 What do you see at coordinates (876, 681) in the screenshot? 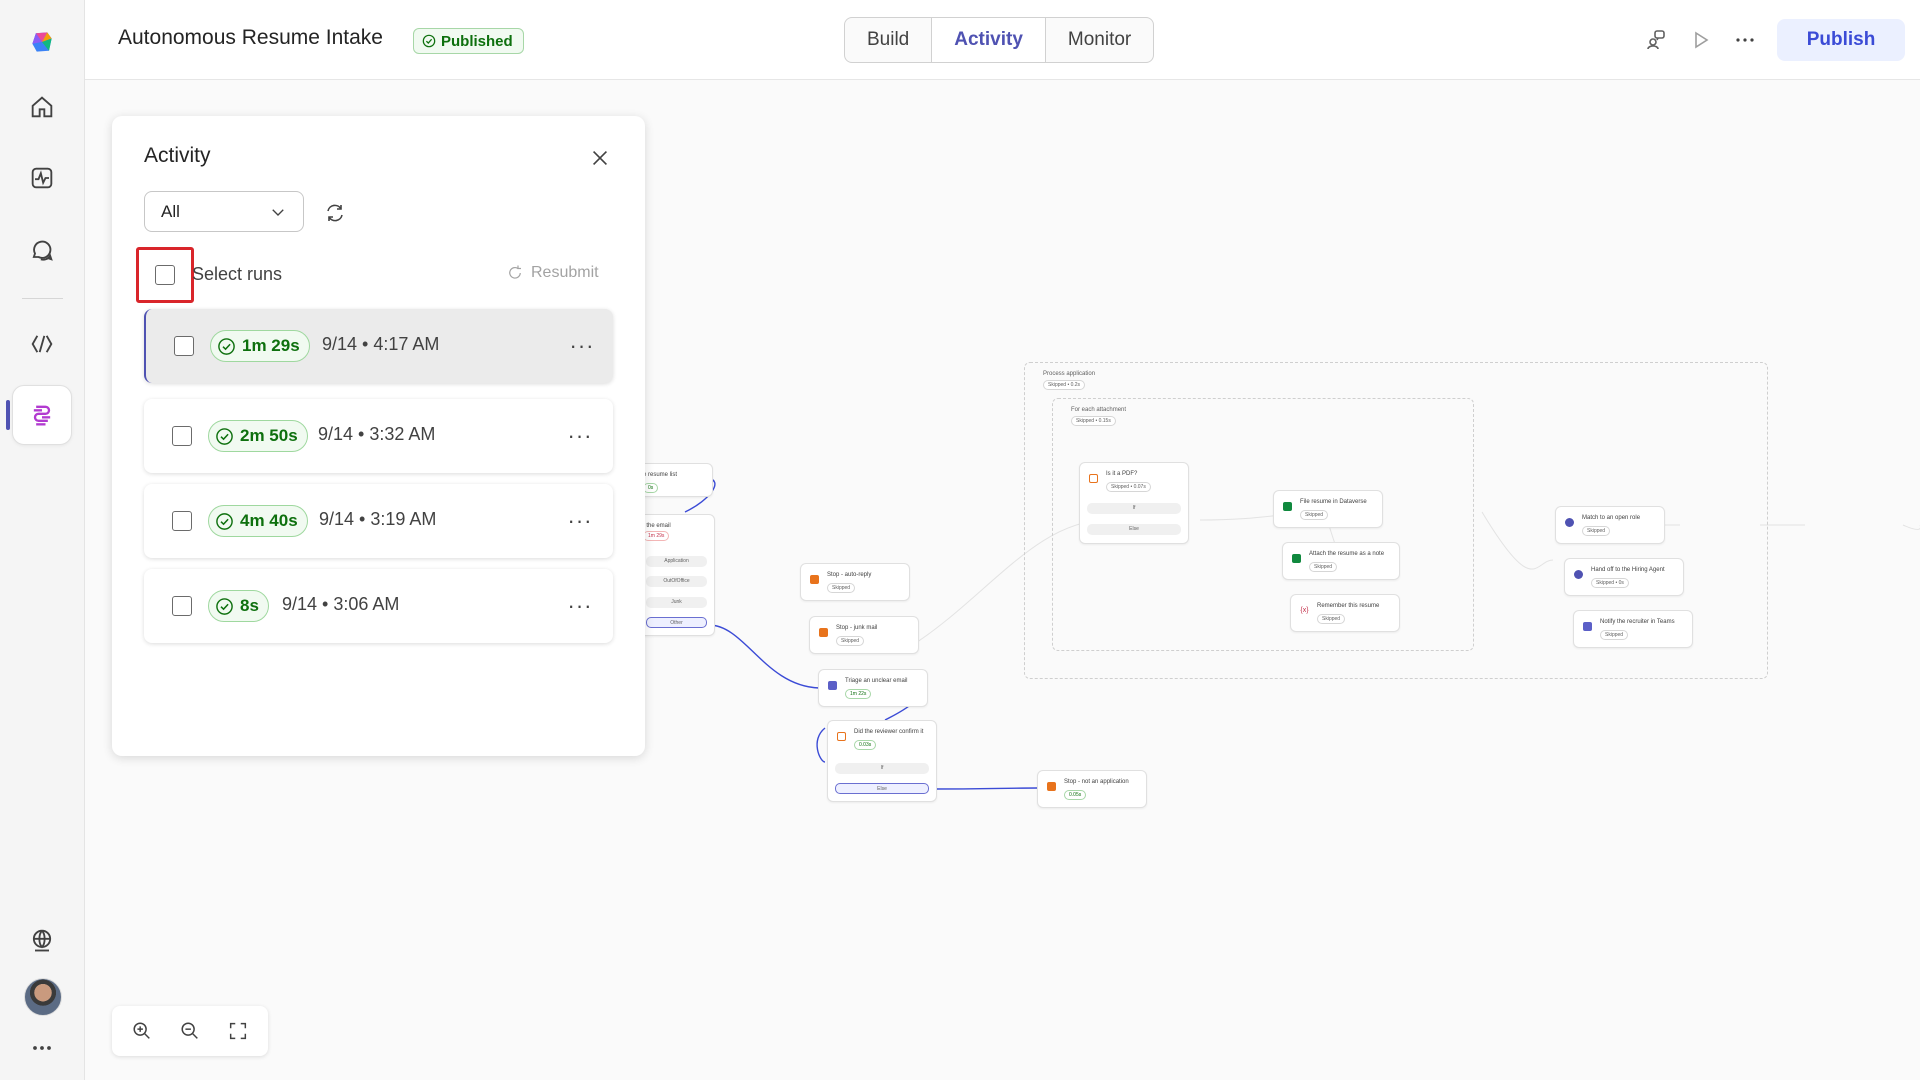
I see `node-title: Triage an unclear email` at bounding box center [876, 681].